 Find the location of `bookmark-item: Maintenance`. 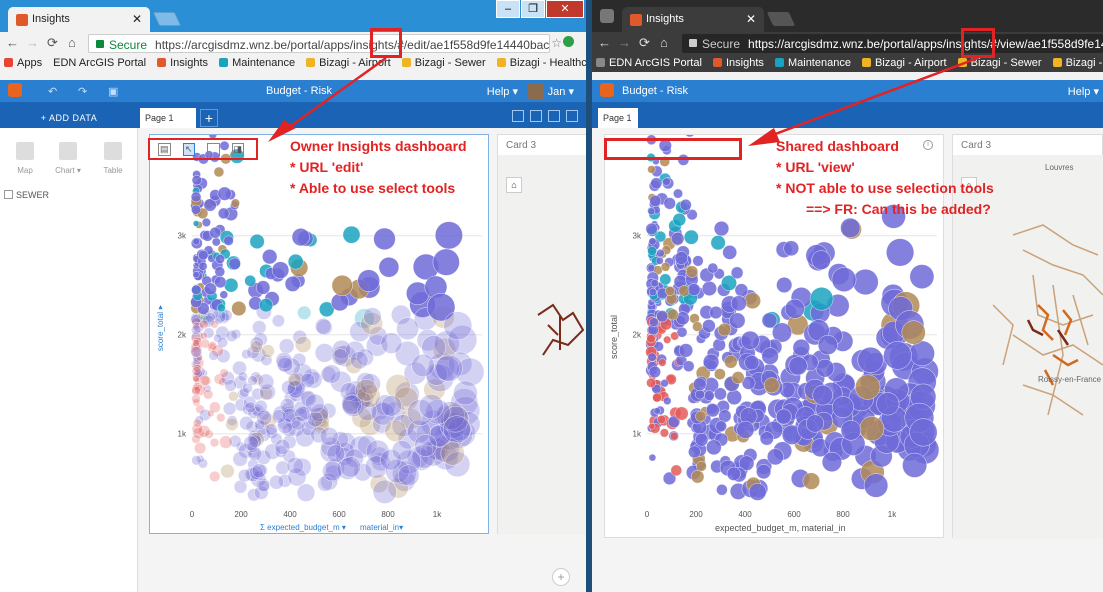

bookmark-item: Maintenance is located at coordinates (812, 63).